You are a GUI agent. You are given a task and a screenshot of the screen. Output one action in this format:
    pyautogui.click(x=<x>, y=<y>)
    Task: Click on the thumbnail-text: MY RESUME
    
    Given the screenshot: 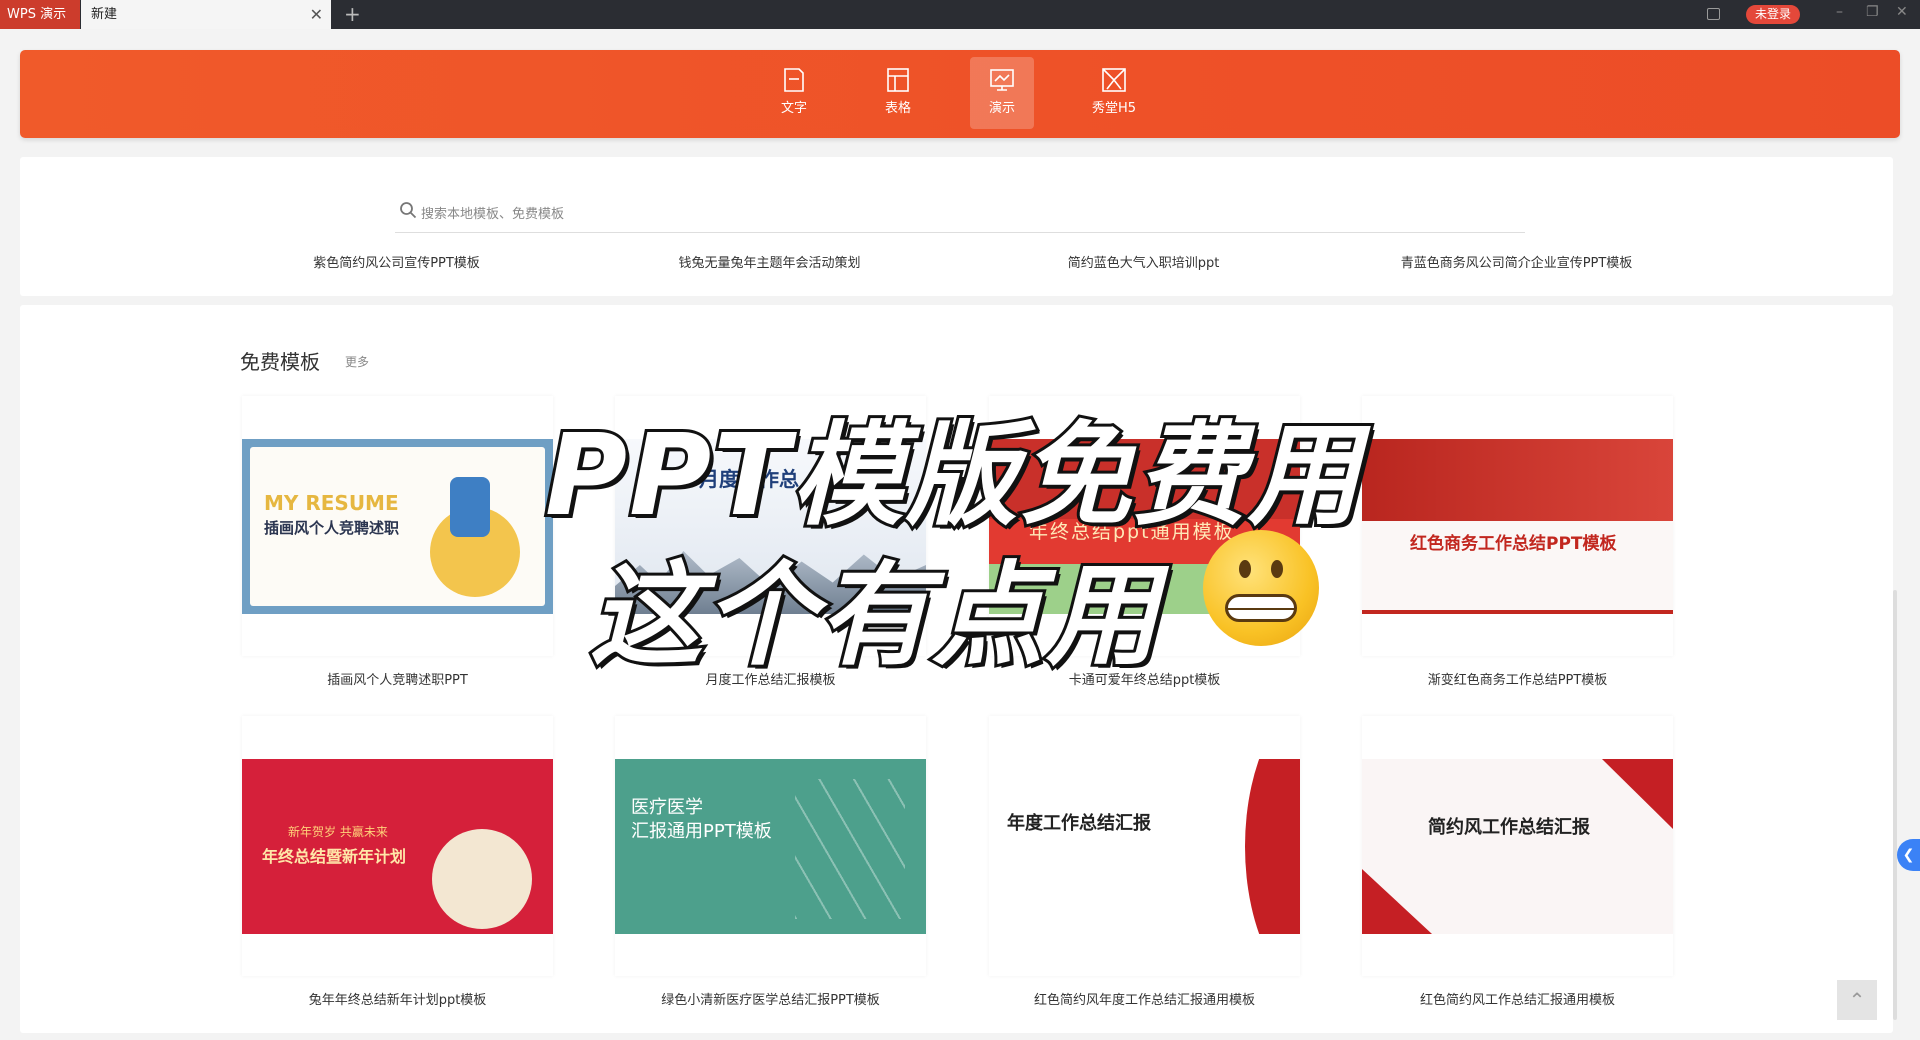 What is the action you would take?
    pyautogui.click(x=331, y=503)
    